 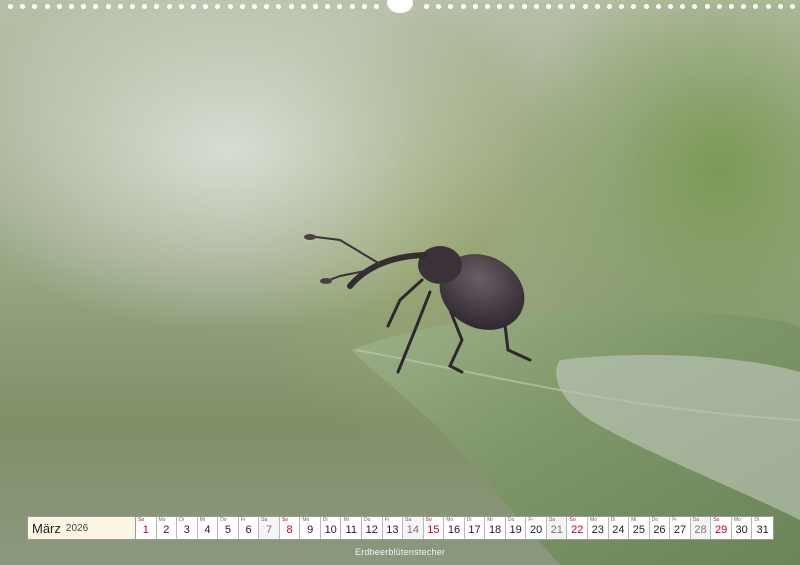 I want to click on calendar-day: So 15, so click(x=434, y=528).